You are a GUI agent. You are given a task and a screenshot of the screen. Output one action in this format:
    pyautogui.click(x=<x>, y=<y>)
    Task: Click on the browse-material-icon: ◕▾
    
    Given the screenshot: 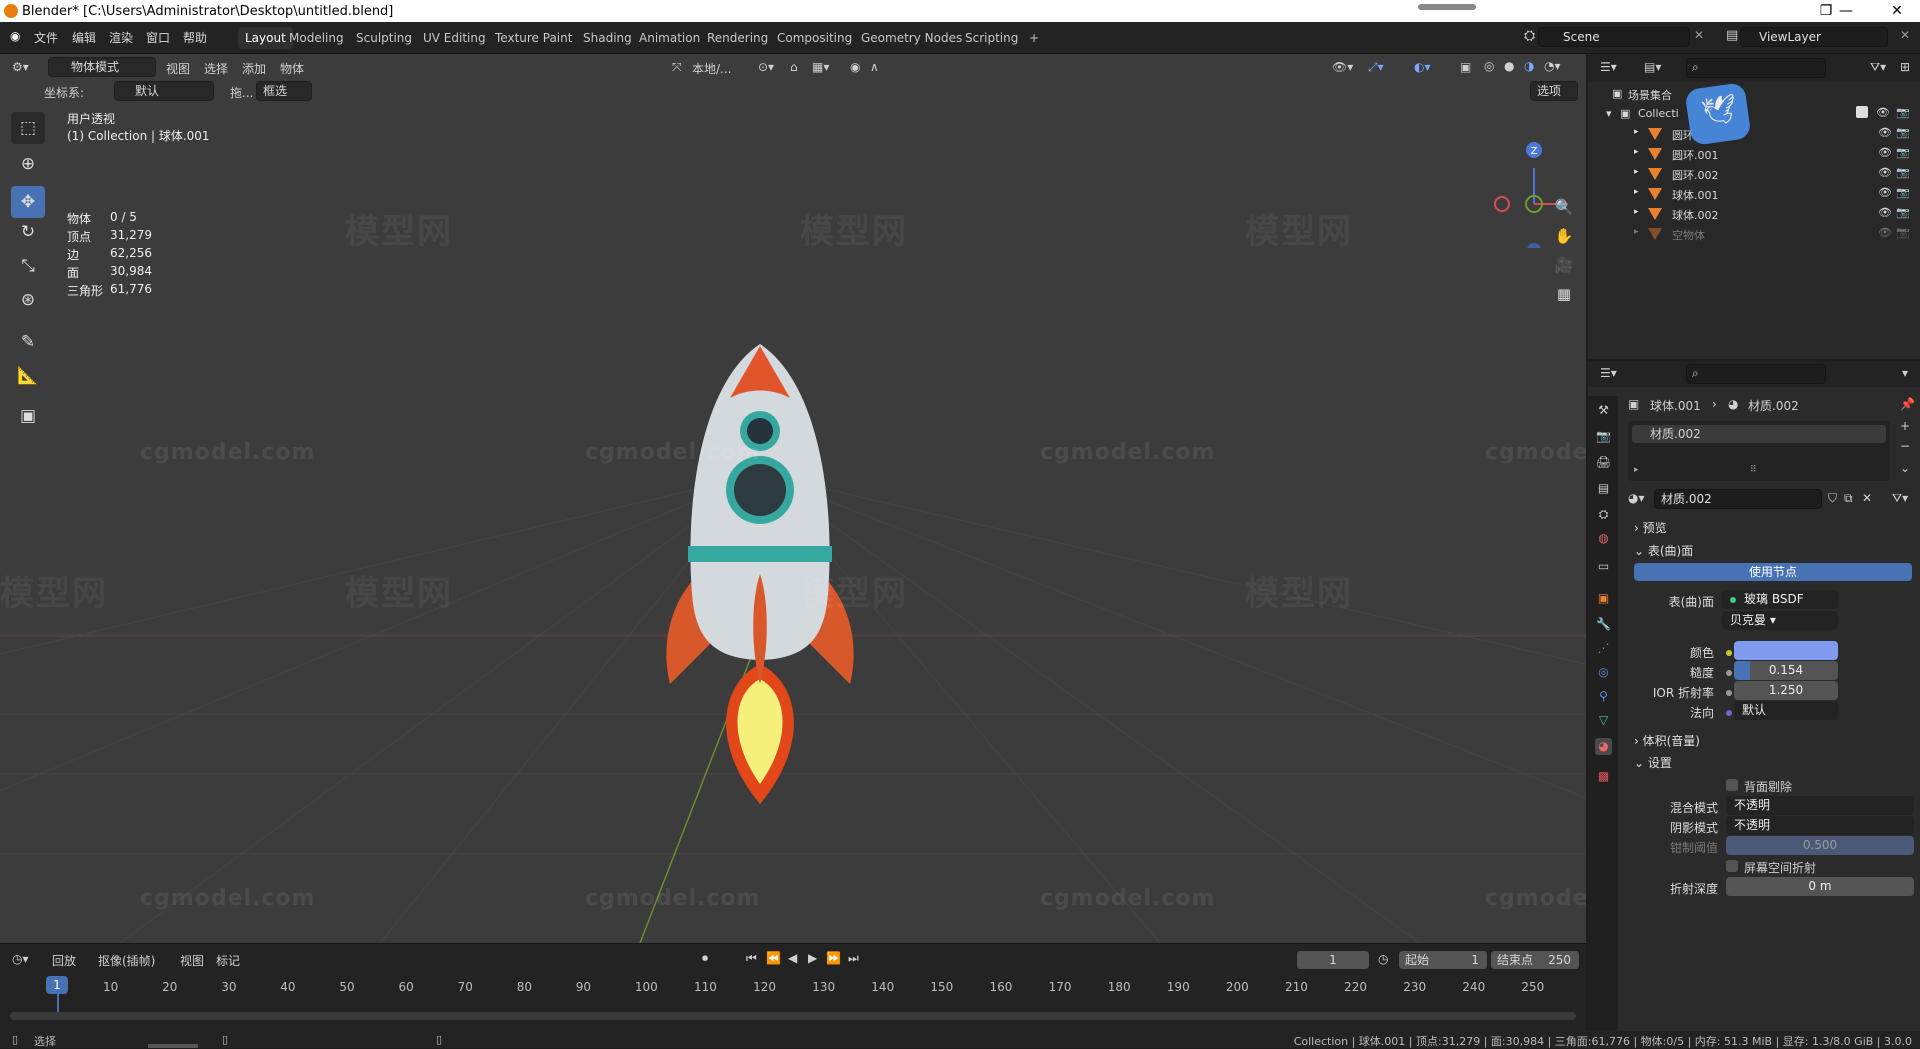 What is the action you would take?
    pyautogui.click(x=1636, y=498)
    